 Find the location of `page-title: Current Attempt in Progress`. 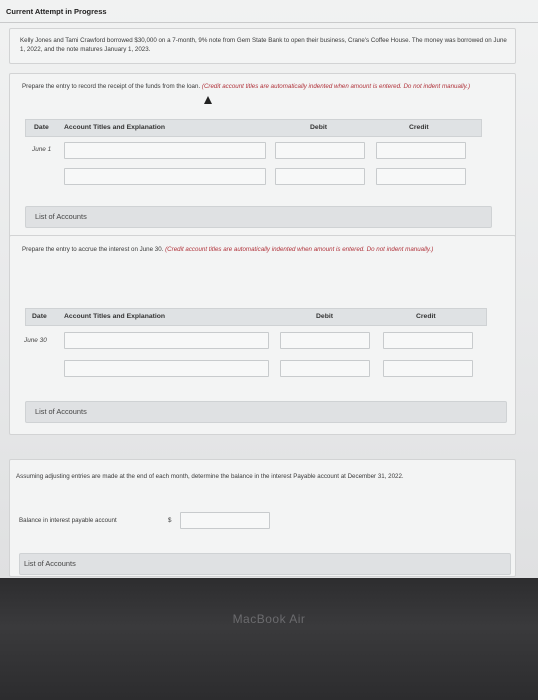

page-title: Current Attempt in Progress is located at coordinates (56, 11).